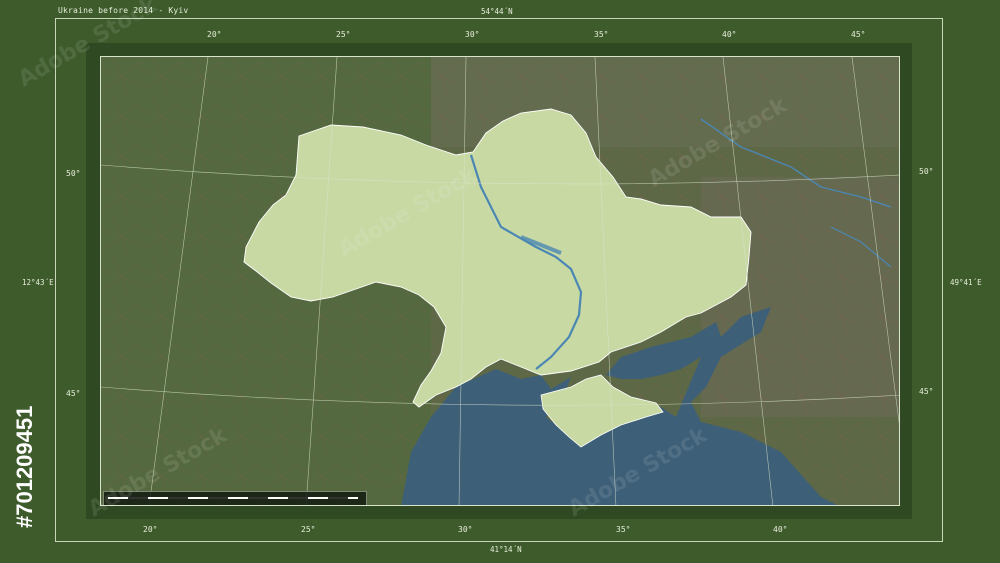 Image resolution: width=1000 pixels, height=563 pixels. Describe the element at coordinates (465, 529) in the screenshot. I see `lon-tick-bottom: 30°` at that location.